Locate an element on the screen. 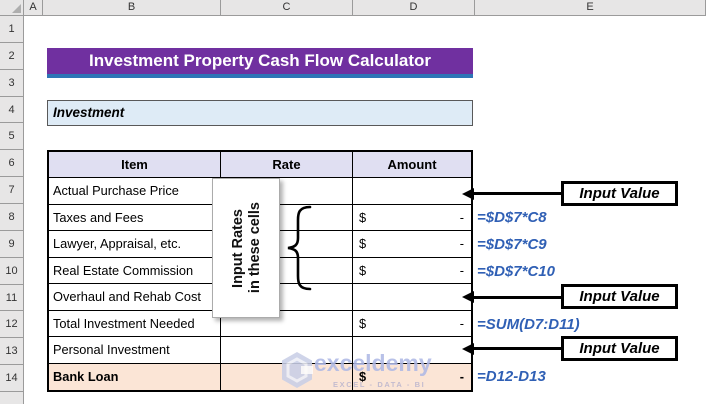 This screenshot has height=404, width=706. cell-b13-personal-investment: Personal Investment is located at coordinates (135, 350).